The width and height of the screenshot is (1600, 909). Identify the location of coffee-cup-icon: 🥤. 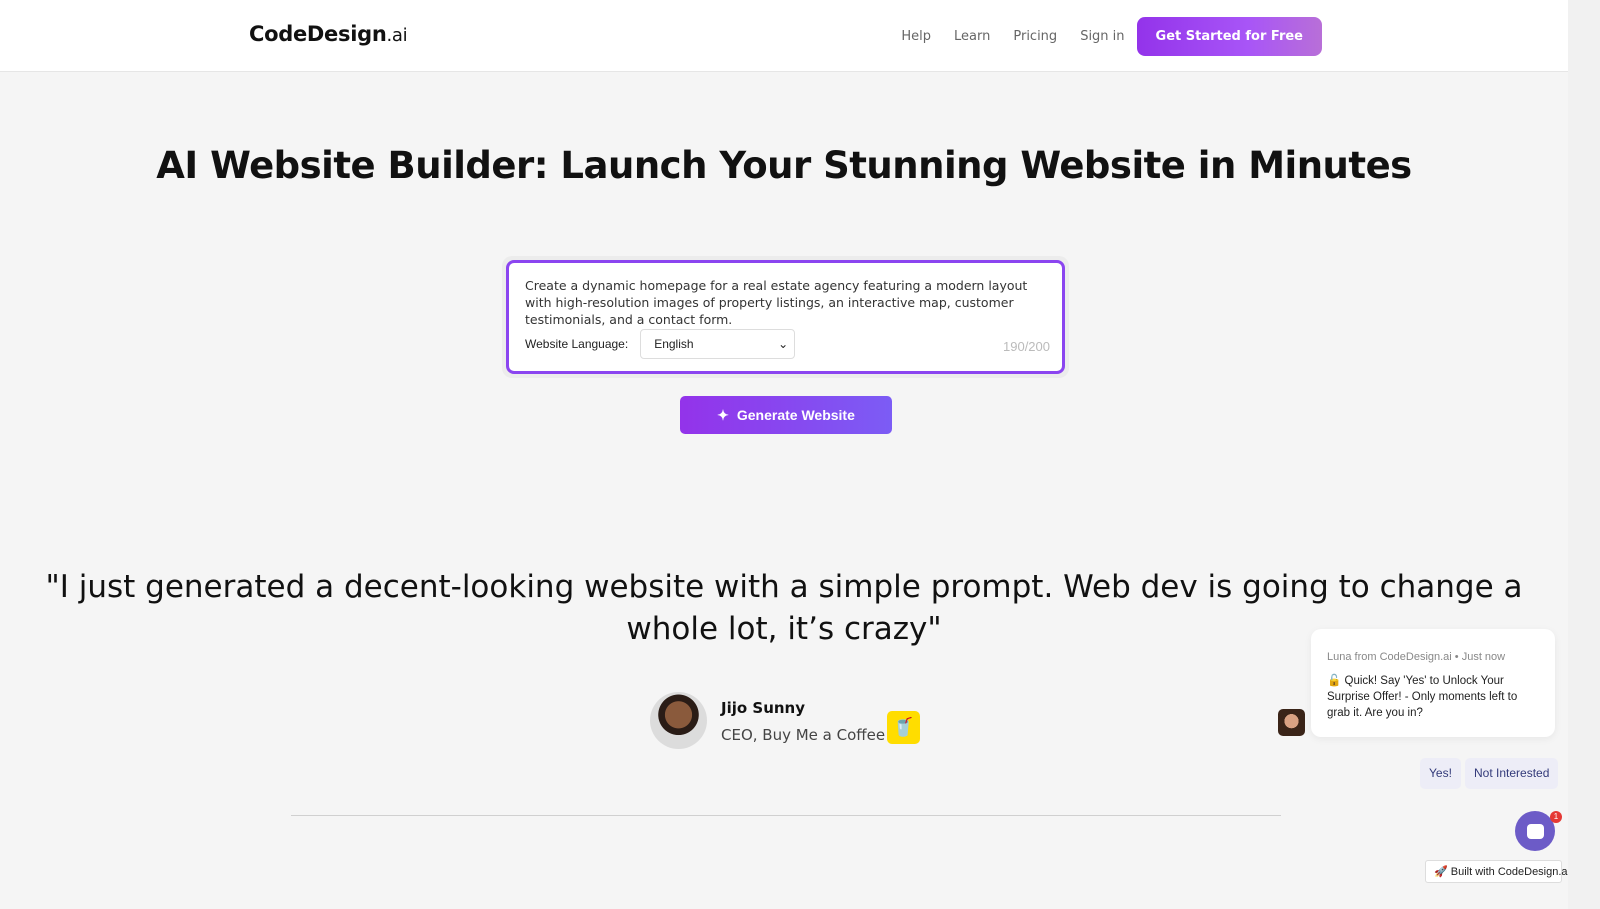
(903, 727).